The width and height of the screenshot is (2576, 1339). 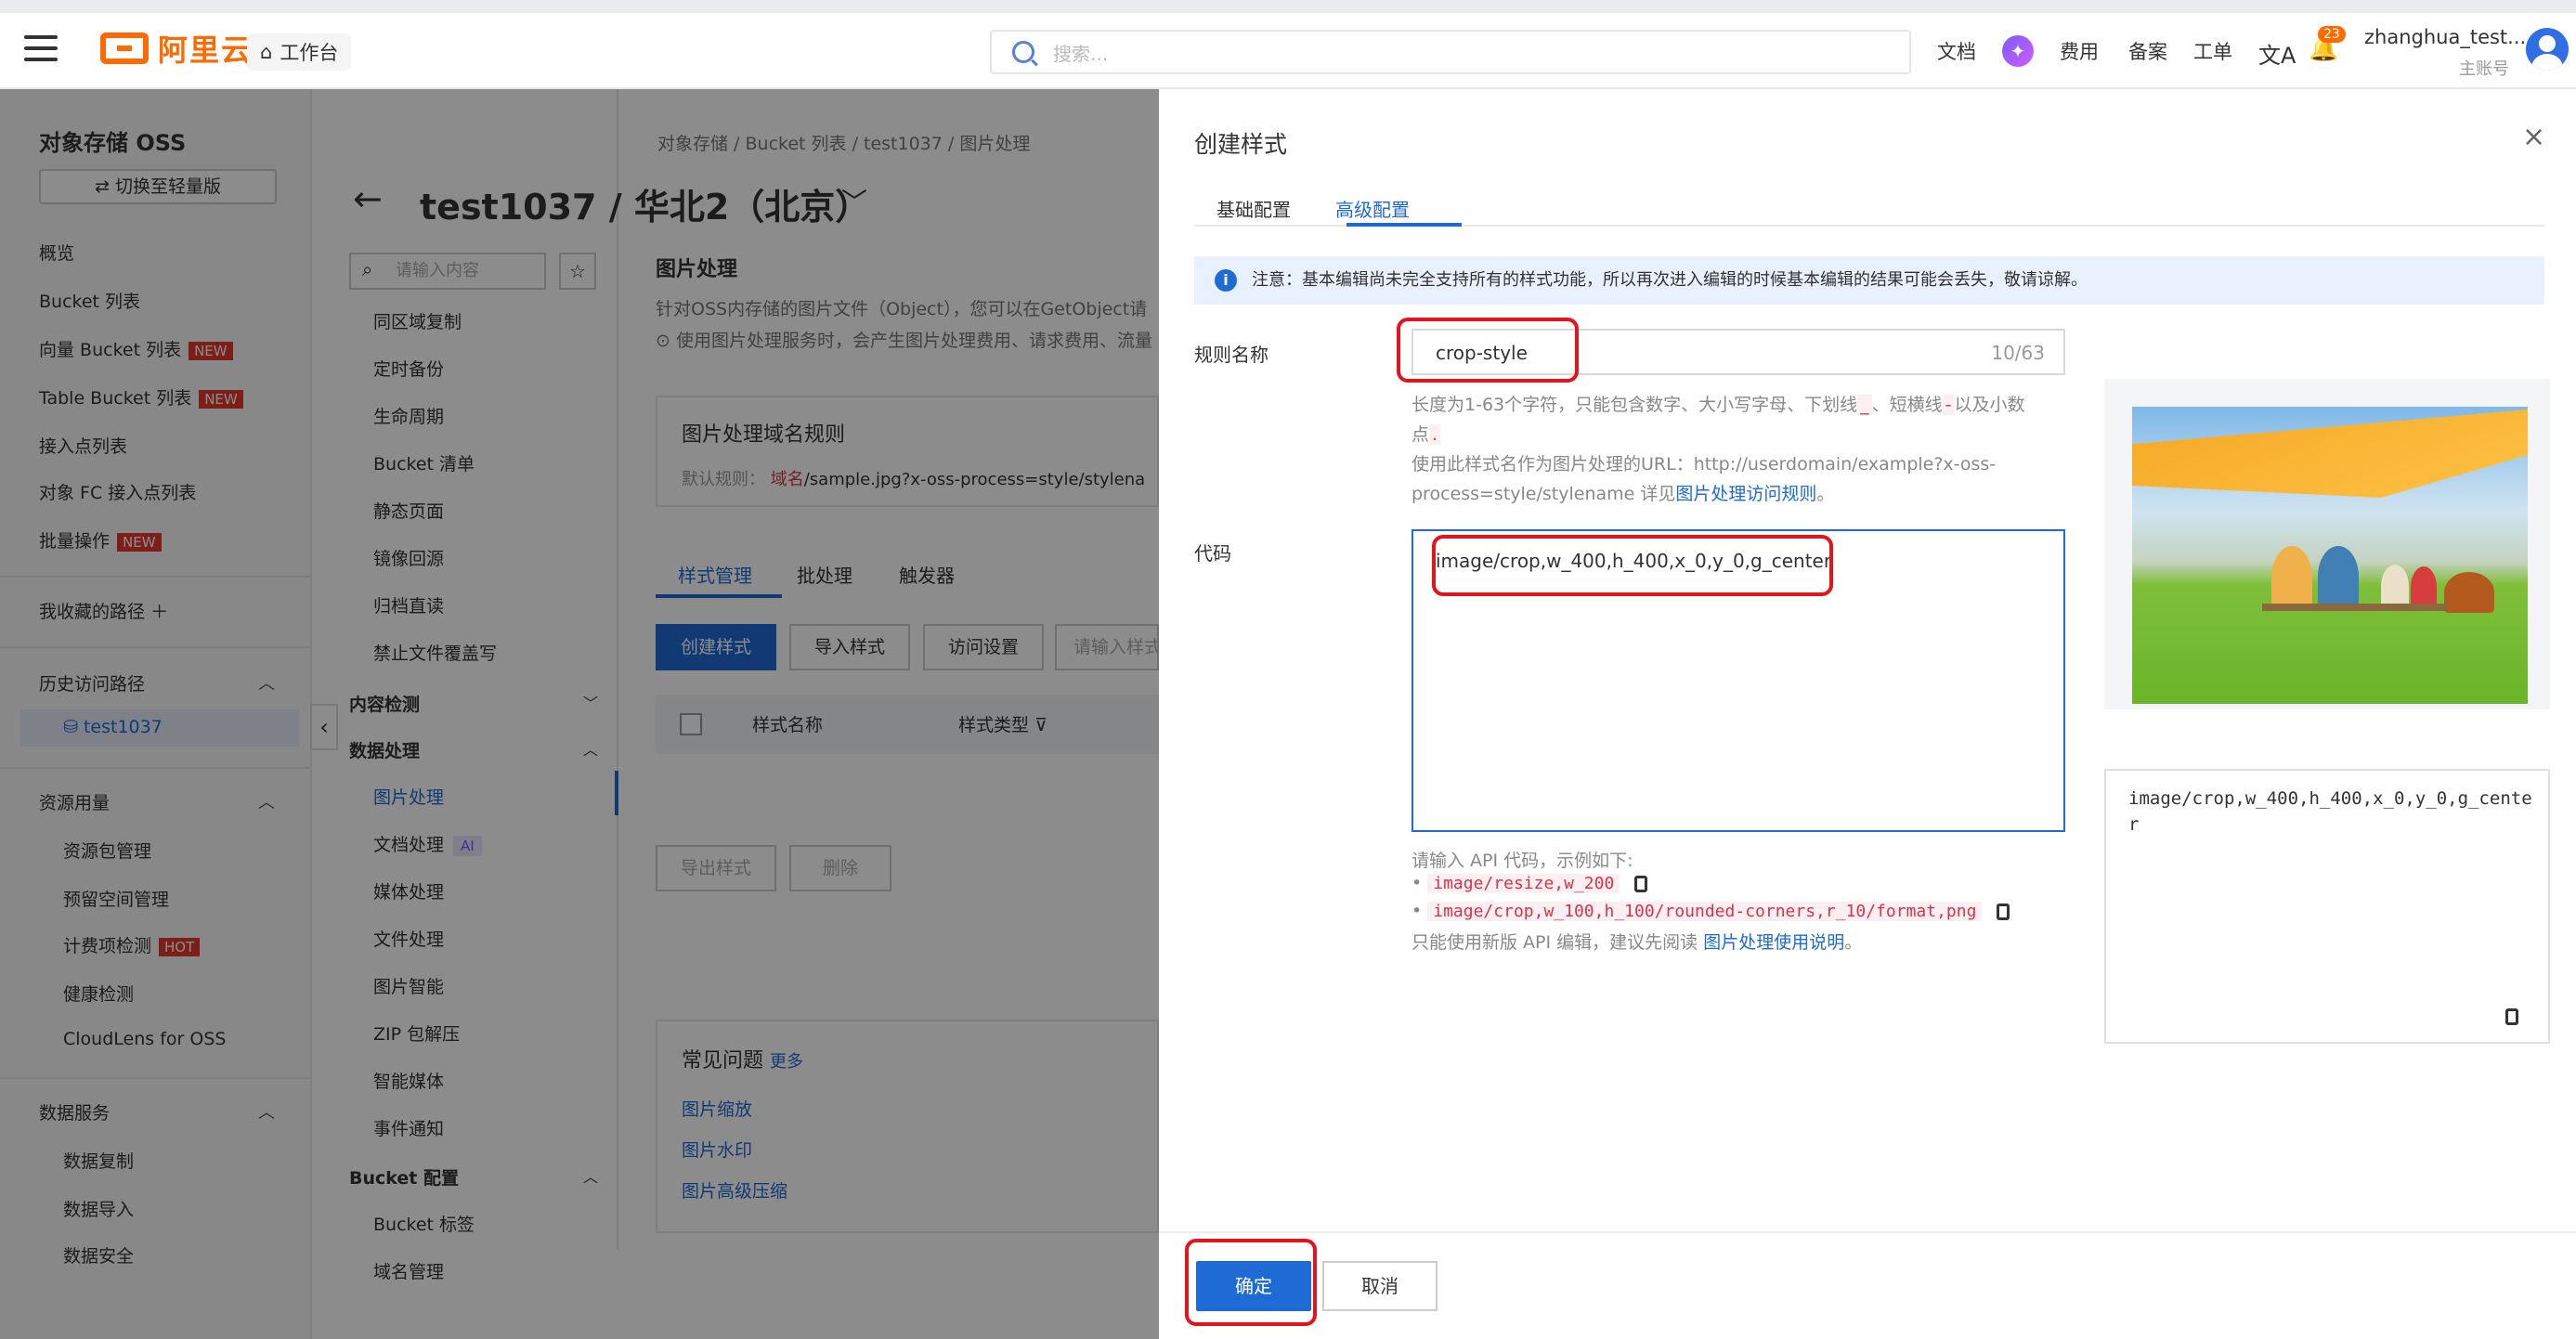 I want to click on icp-link: 备案, so click(x=2147, y=51).